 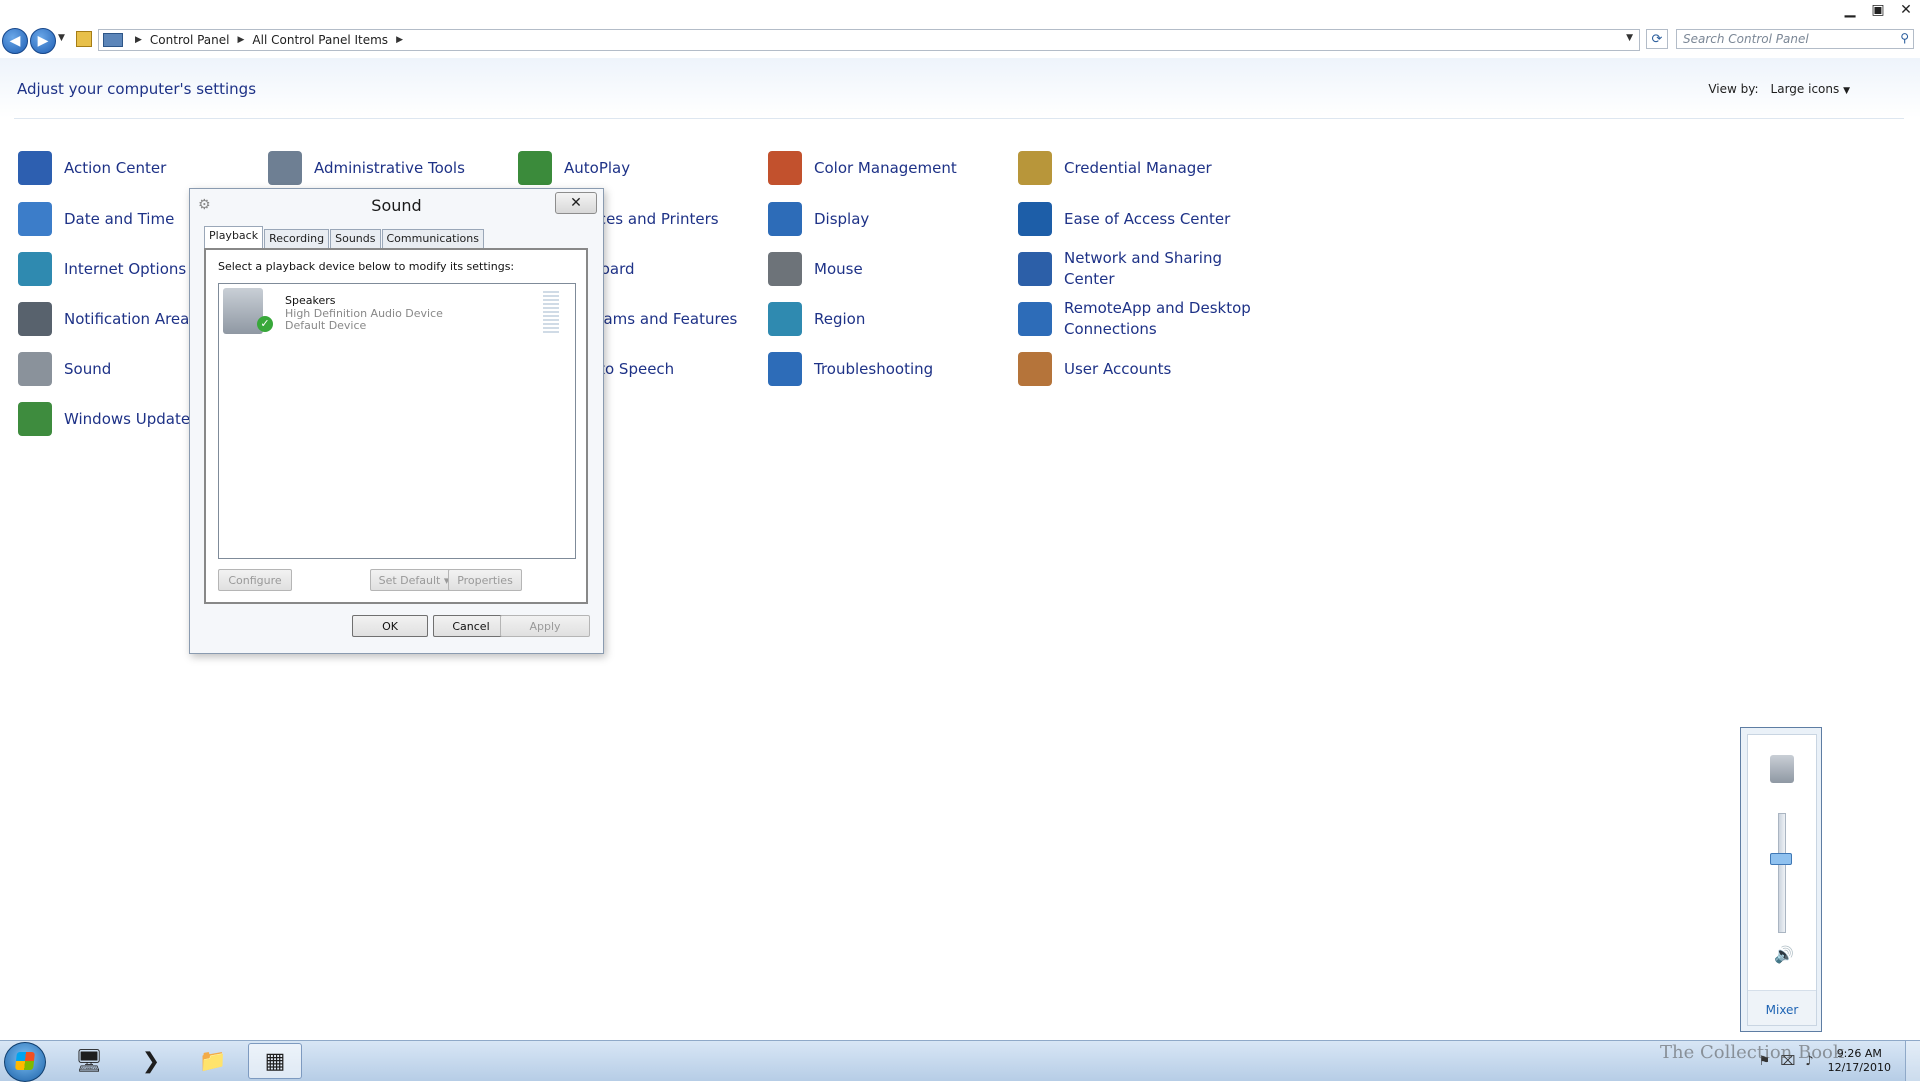 What do you see at coordinates (89, 1061) in the screenshot?
I see `server-manager-icon: 🖥` at bounding box center [89, 1061].